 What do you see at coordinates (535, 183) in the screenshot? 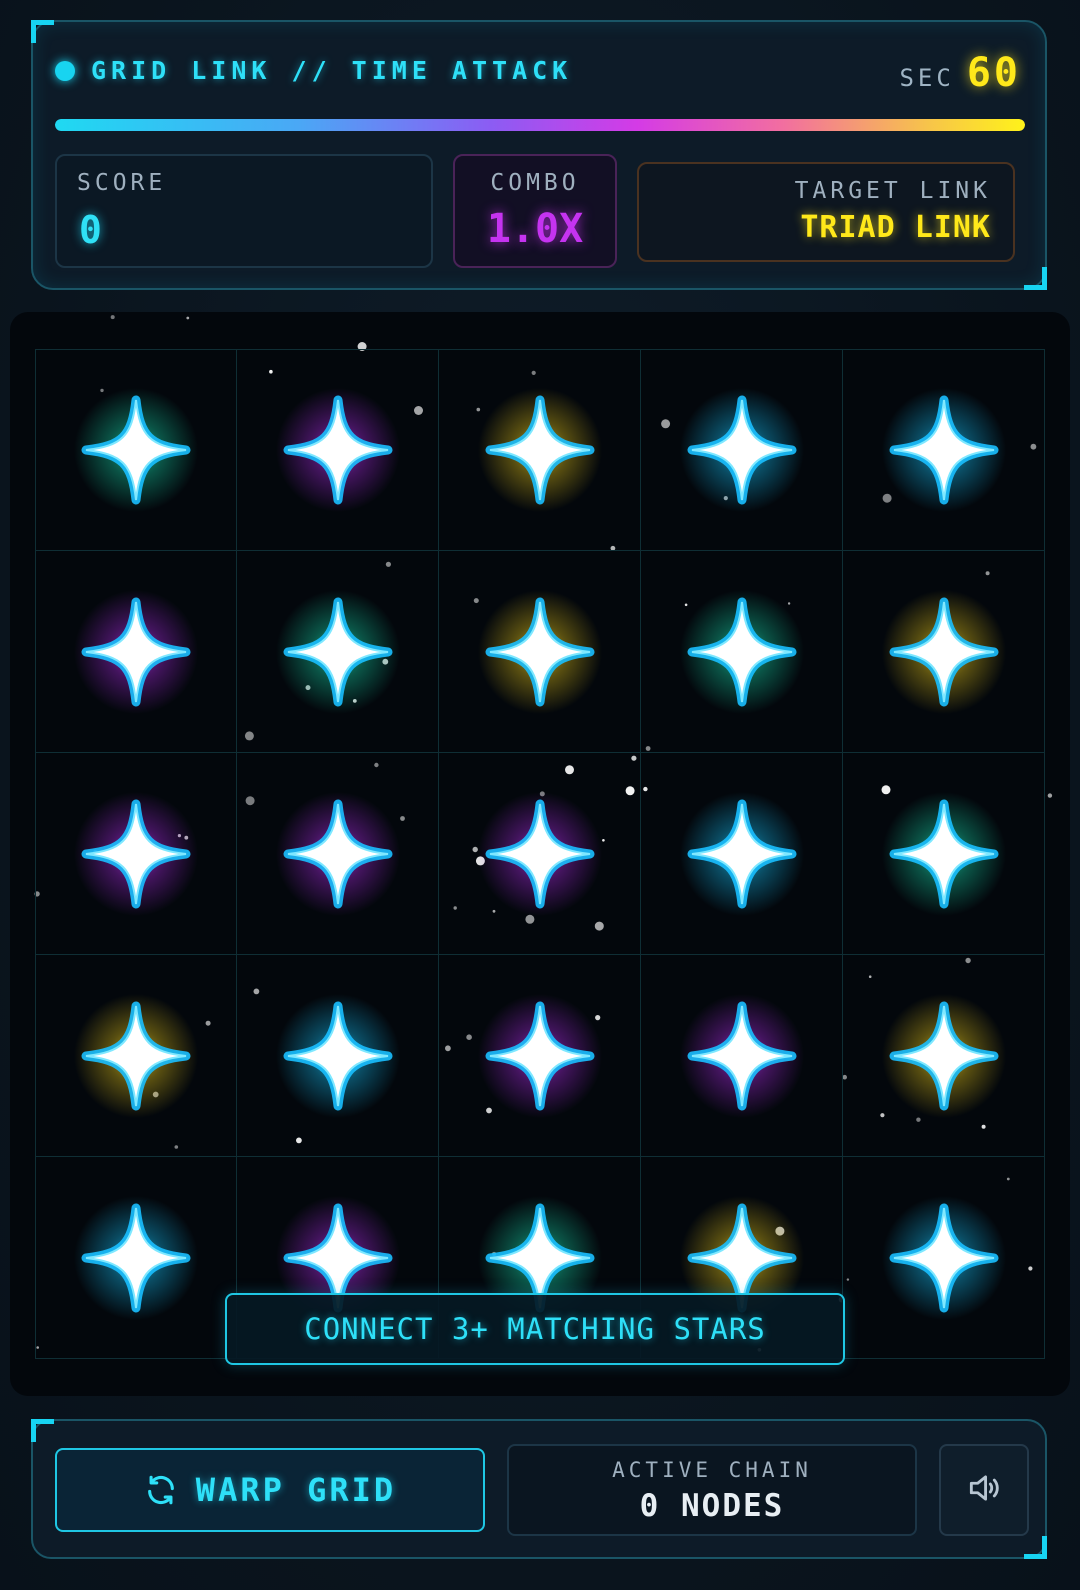
I see `combo-label: COMBO` at bounding box center [535, 183].